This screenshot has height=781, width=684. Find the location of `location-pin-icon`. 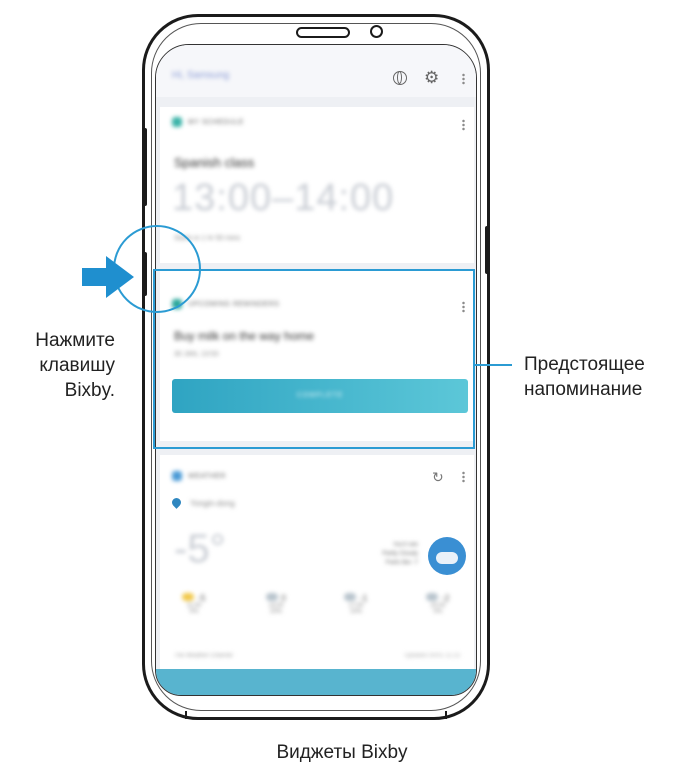

location-pin-icon is located at coordinates (176, 502).